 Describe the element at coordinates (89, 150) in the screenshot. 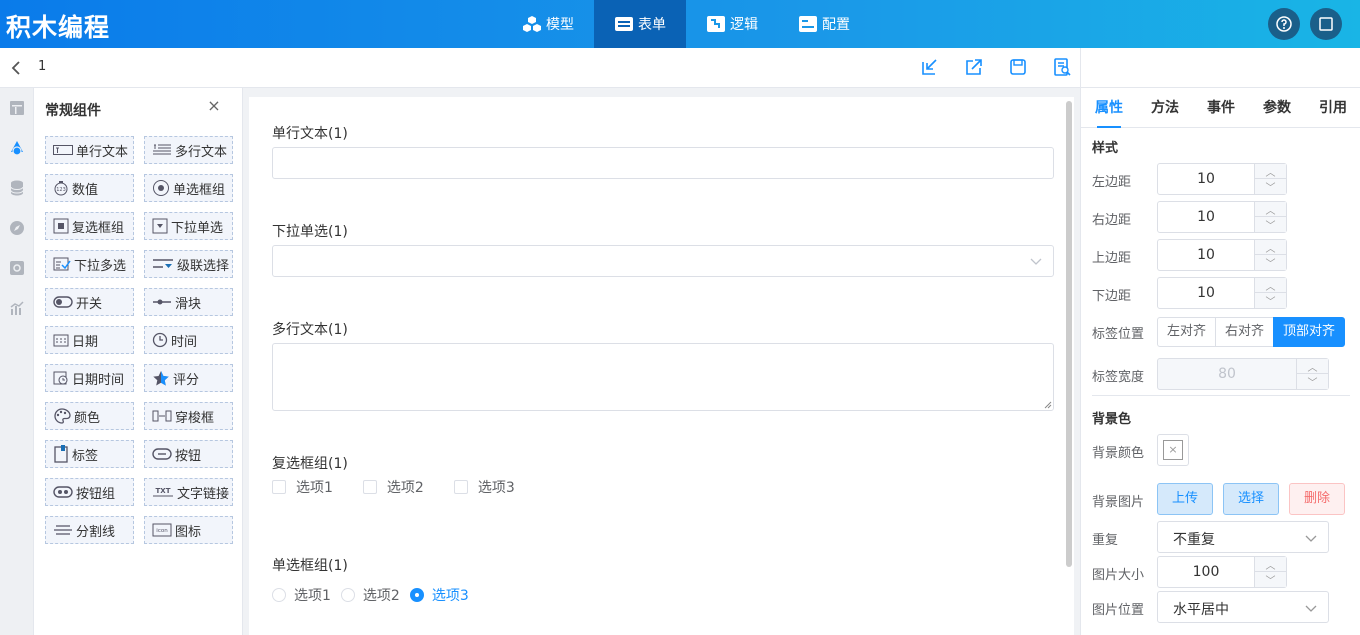

I see `palette-item-single-text: 单行文本` at that location.